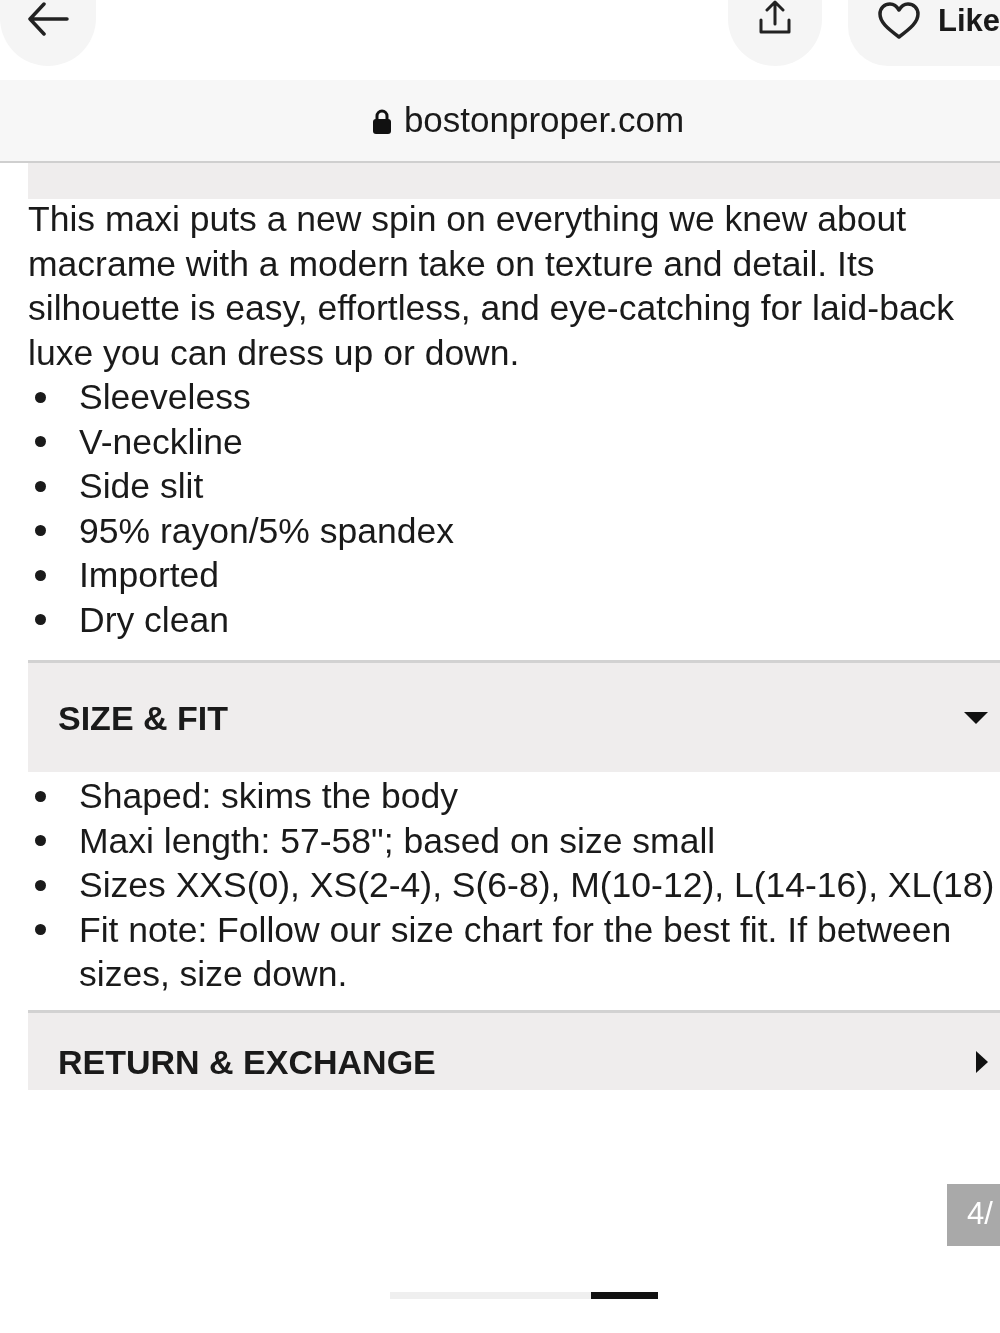 The height and width of the screenshot is (1333, 1000). I want to click on list-item-text: Dry clean, so click(154, 620).